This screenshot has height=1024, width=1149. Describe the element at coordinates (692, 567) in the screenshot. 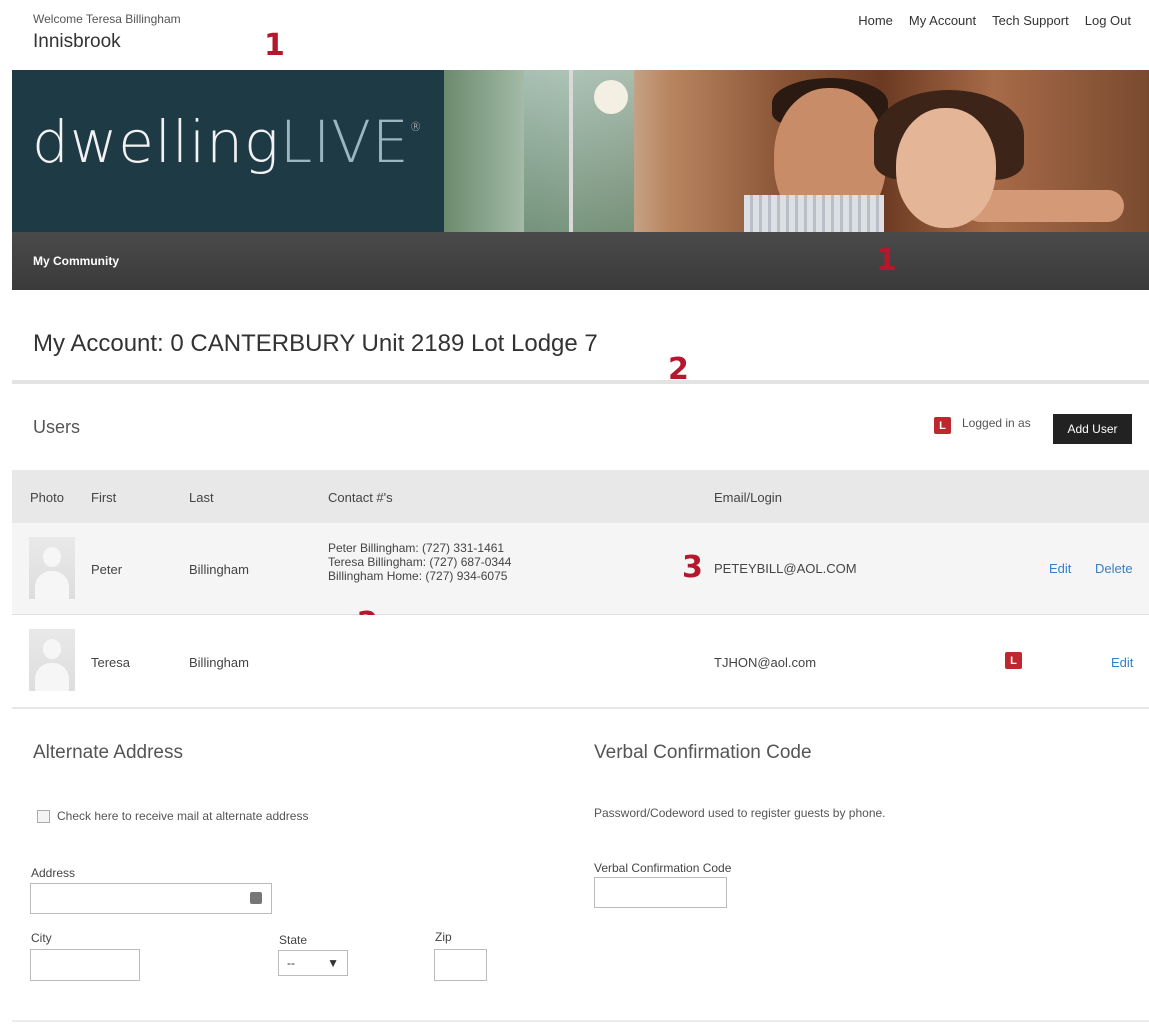

I see `annotation-marker: 3` at that location.